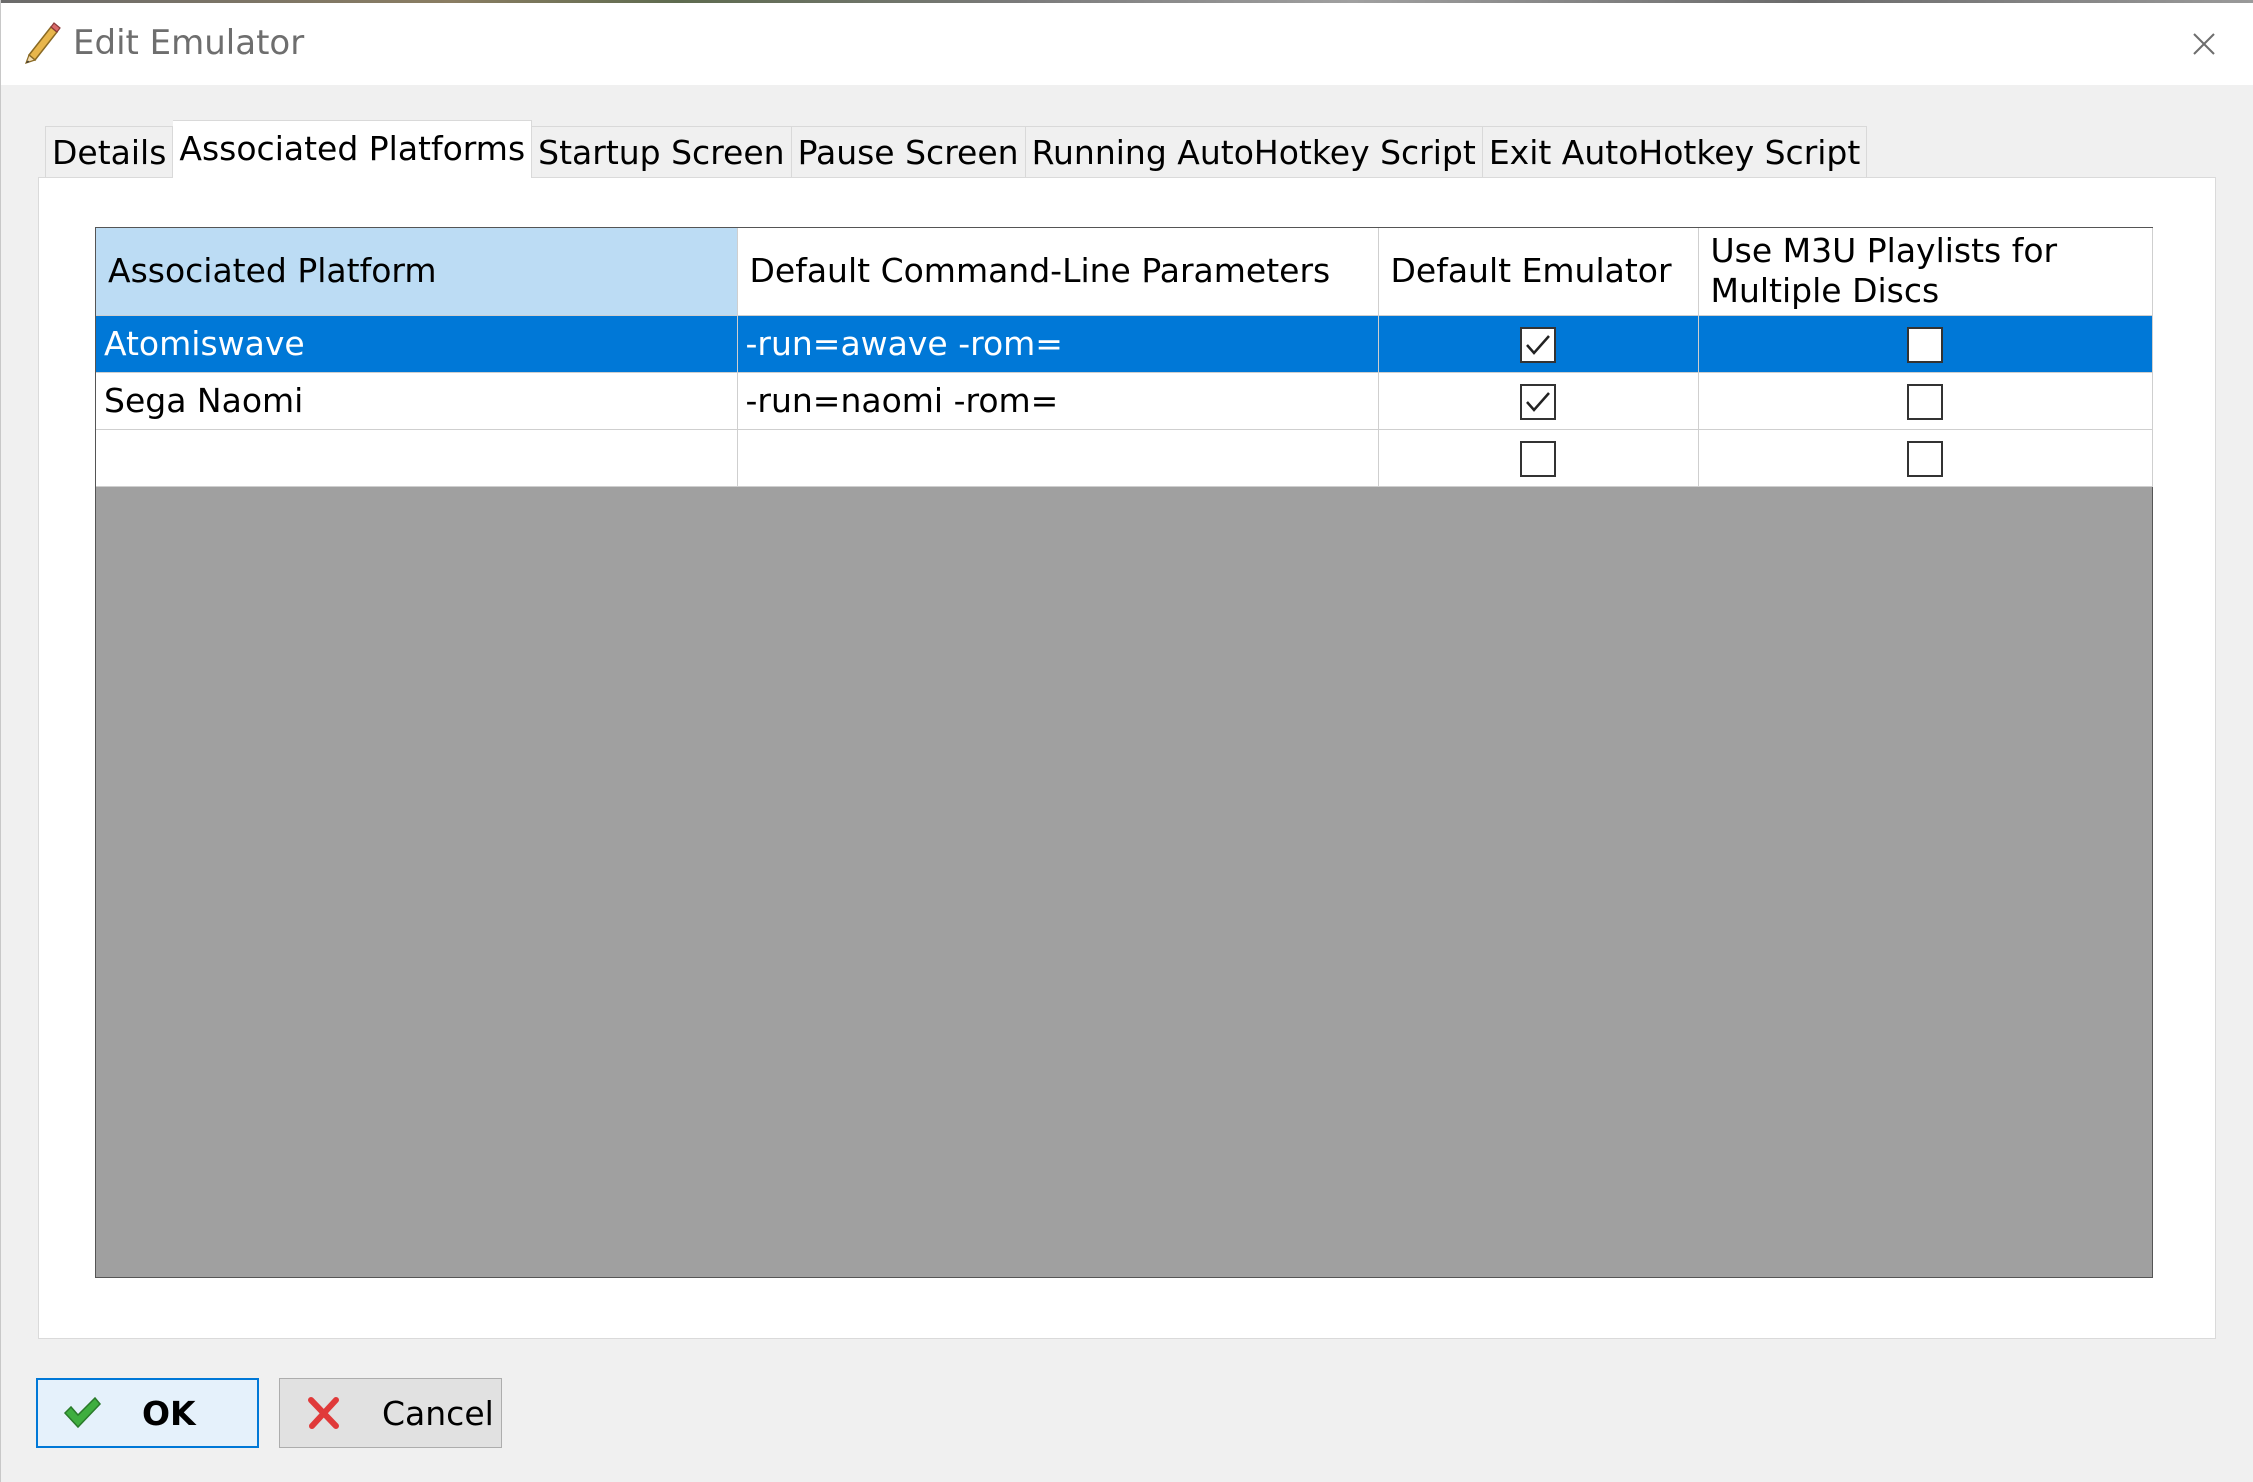  Describe the element at coordinates (1675, 152) in the screenshot. I see `tab-exit-autohotkey-script: Exit AutoHotkey Script` at that location.